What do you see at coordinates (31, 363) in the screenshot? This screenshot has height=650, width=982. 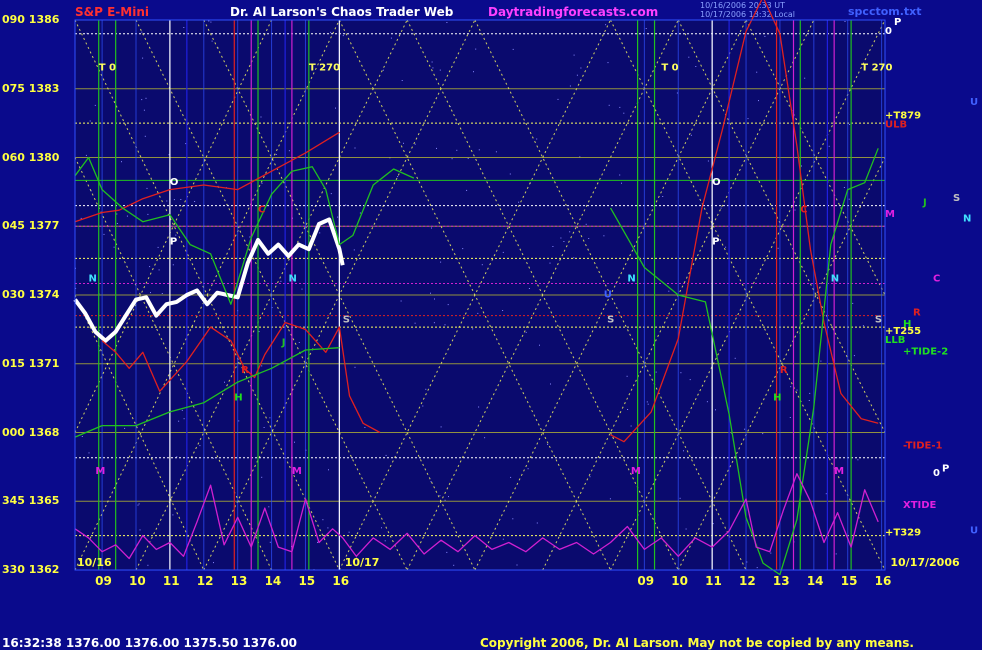 I see `y-tick-label: 015 1371` at bounding box center [31, 363].